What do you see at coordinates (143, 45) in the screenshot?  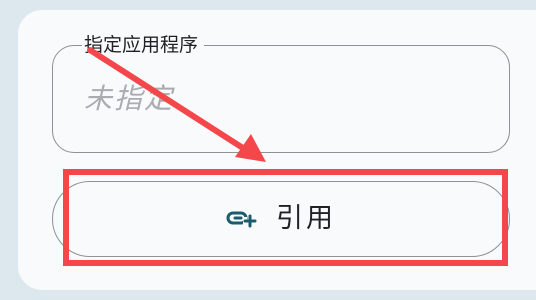 I see `app-select-label: 指定应用程序` at bounding box center [143, 45].